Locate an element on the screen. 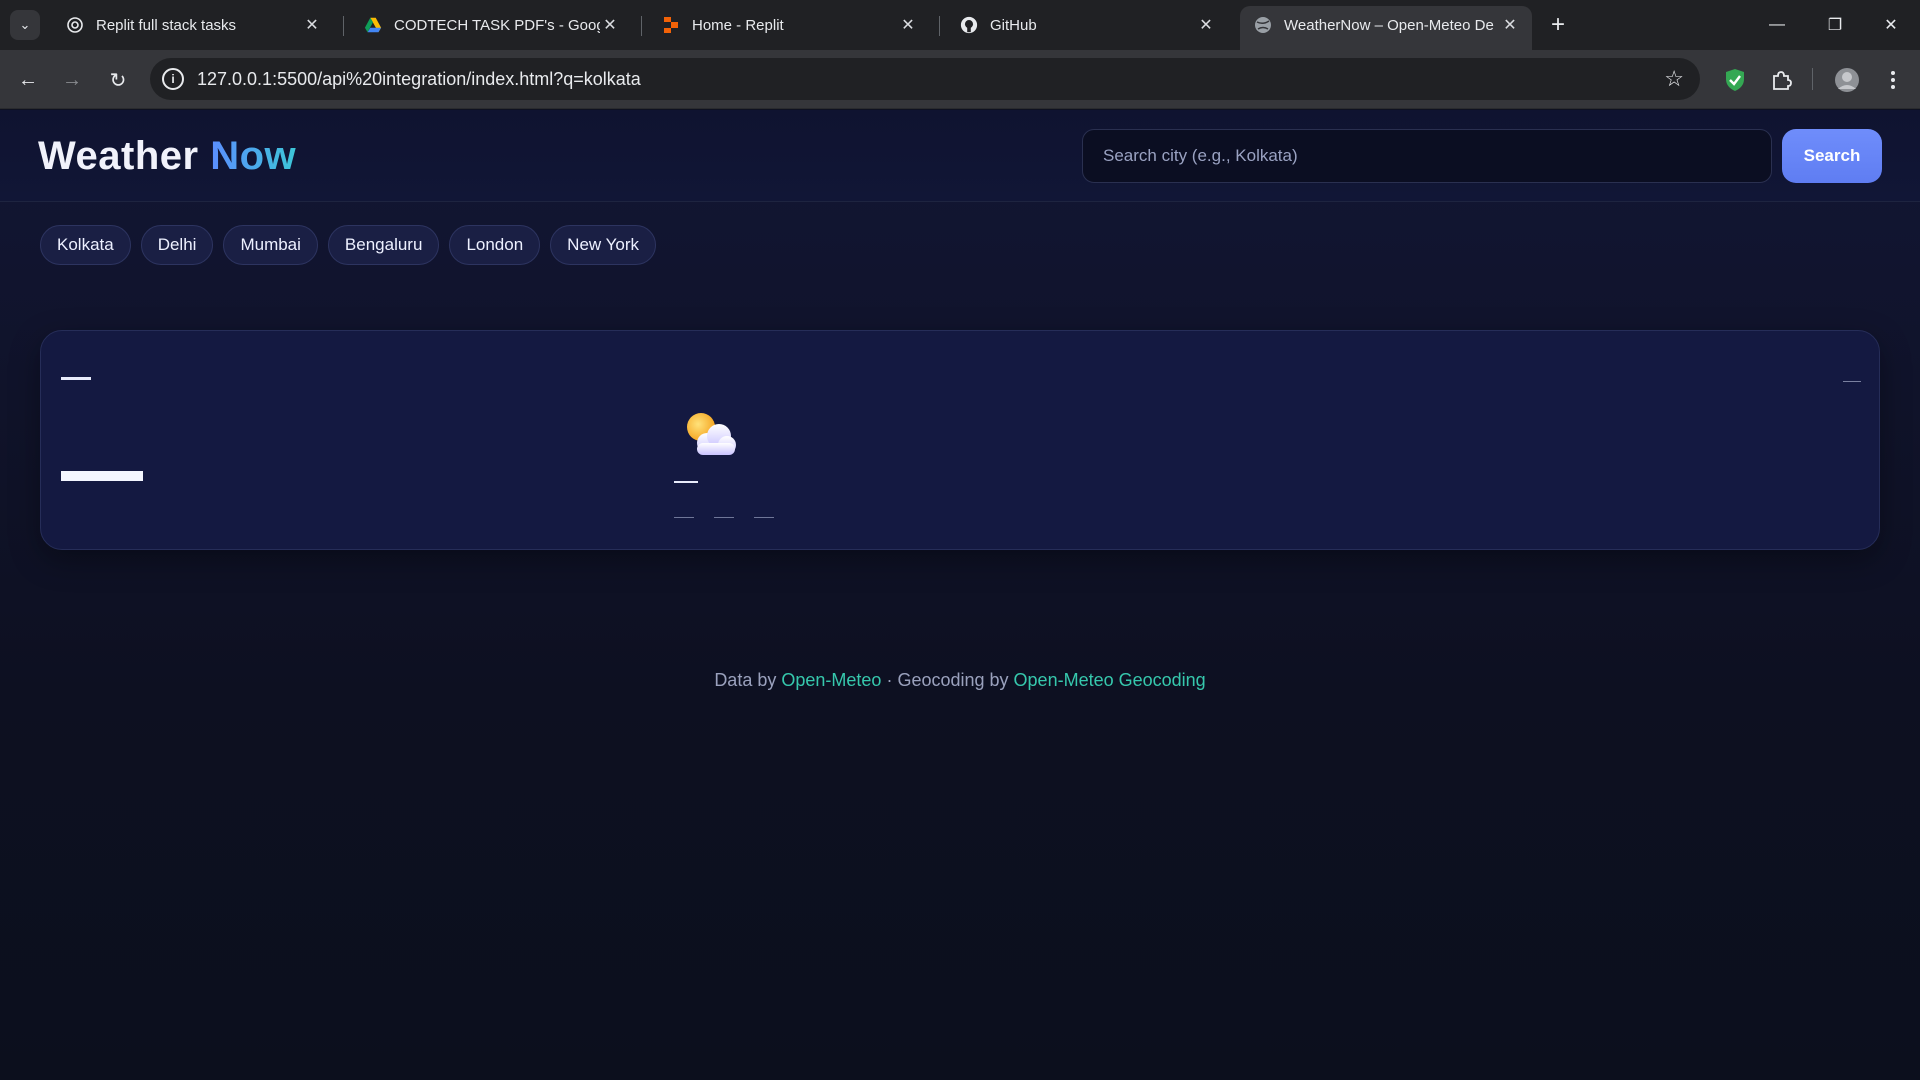  search-button: Search is located at coordinates (1832, 156).